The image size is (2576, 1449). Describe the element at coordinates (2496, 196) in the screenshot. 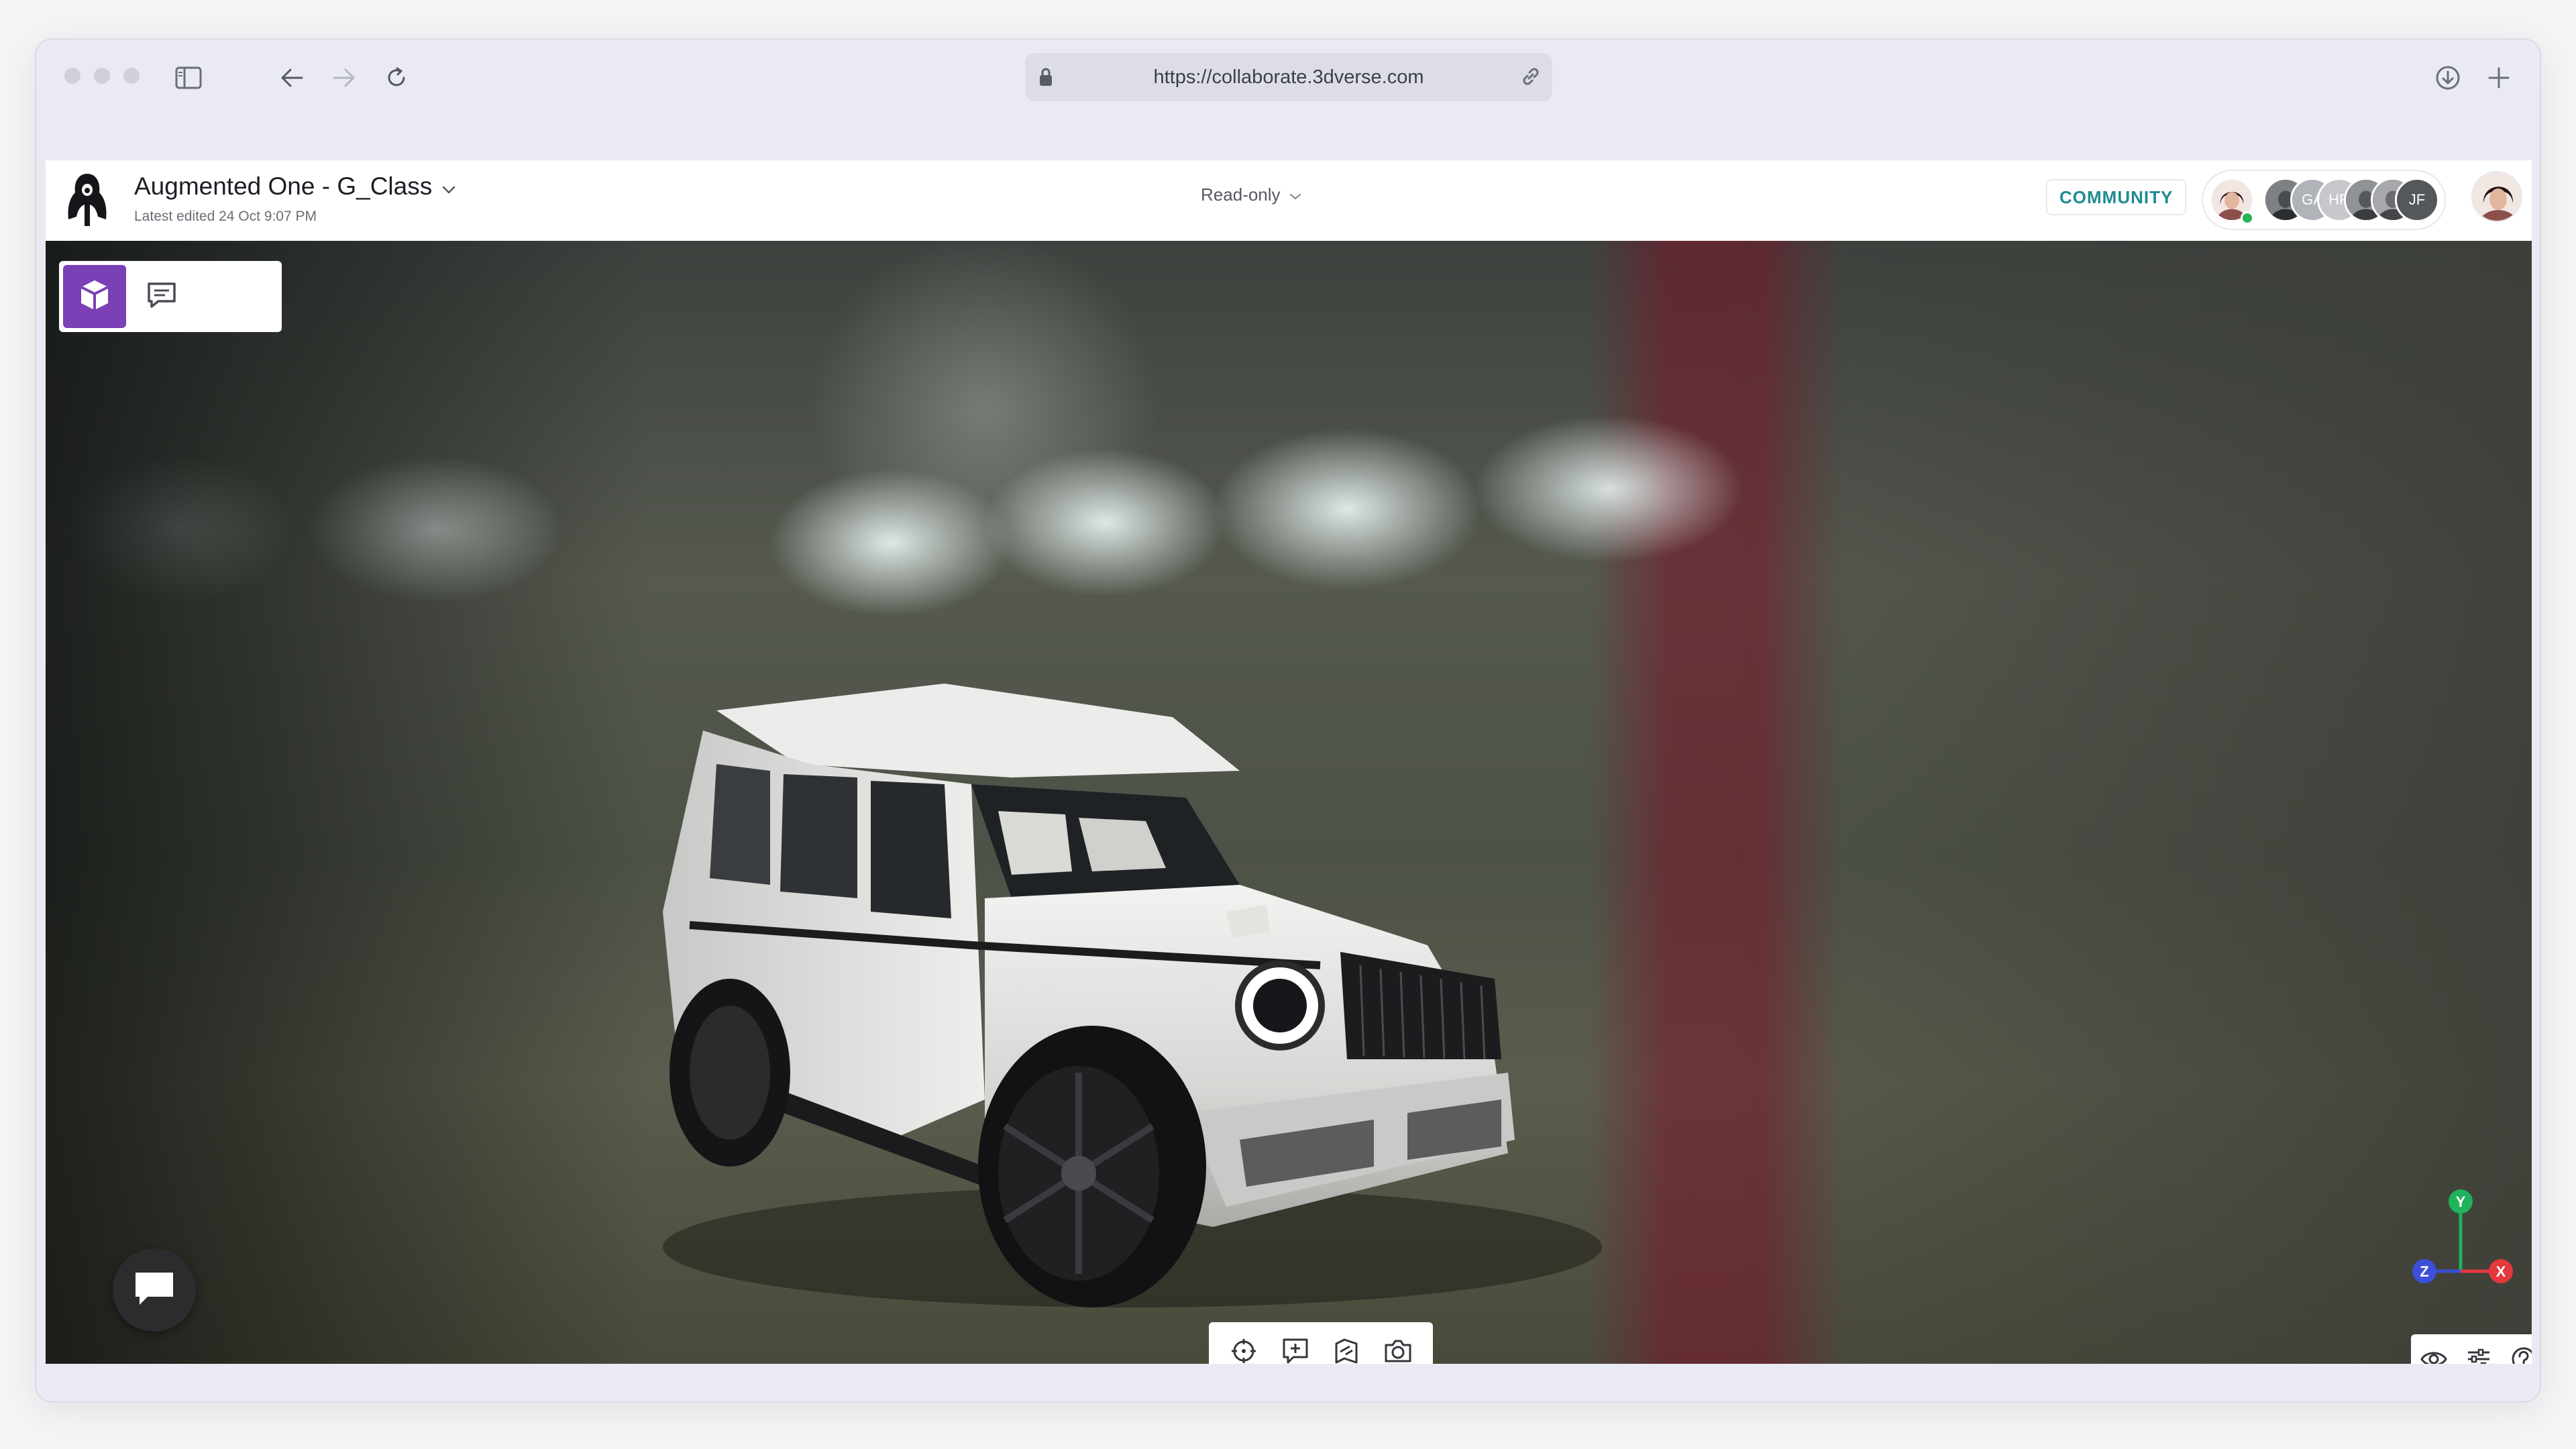

I see `current-user-avatar` at that location.